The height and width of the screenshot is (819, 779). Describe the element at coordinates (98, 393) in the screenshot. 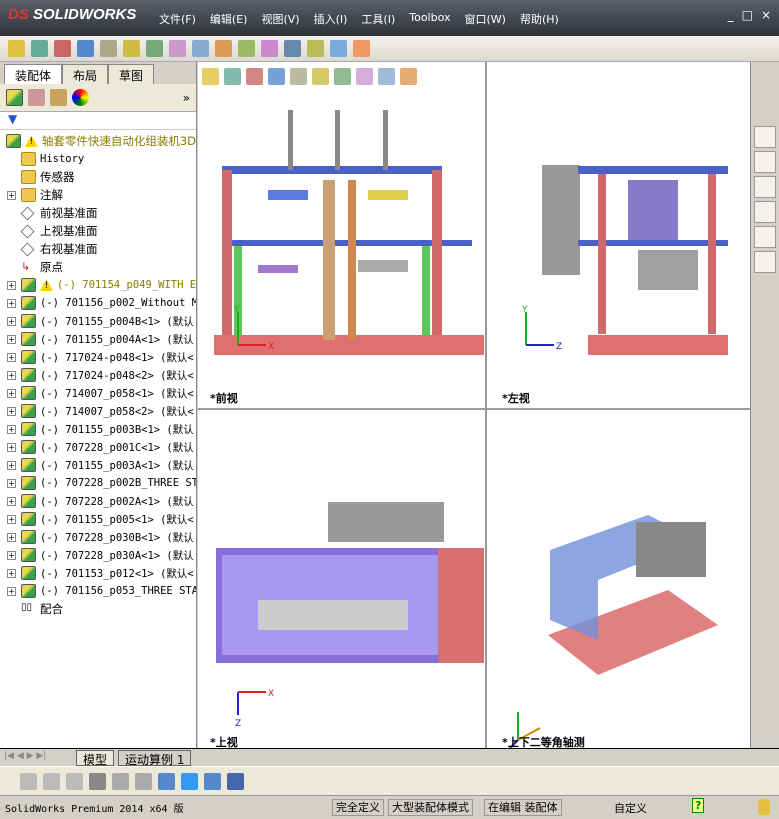

I see `tree-component: + (-) 714007_p058<1> (默认<` at that location.